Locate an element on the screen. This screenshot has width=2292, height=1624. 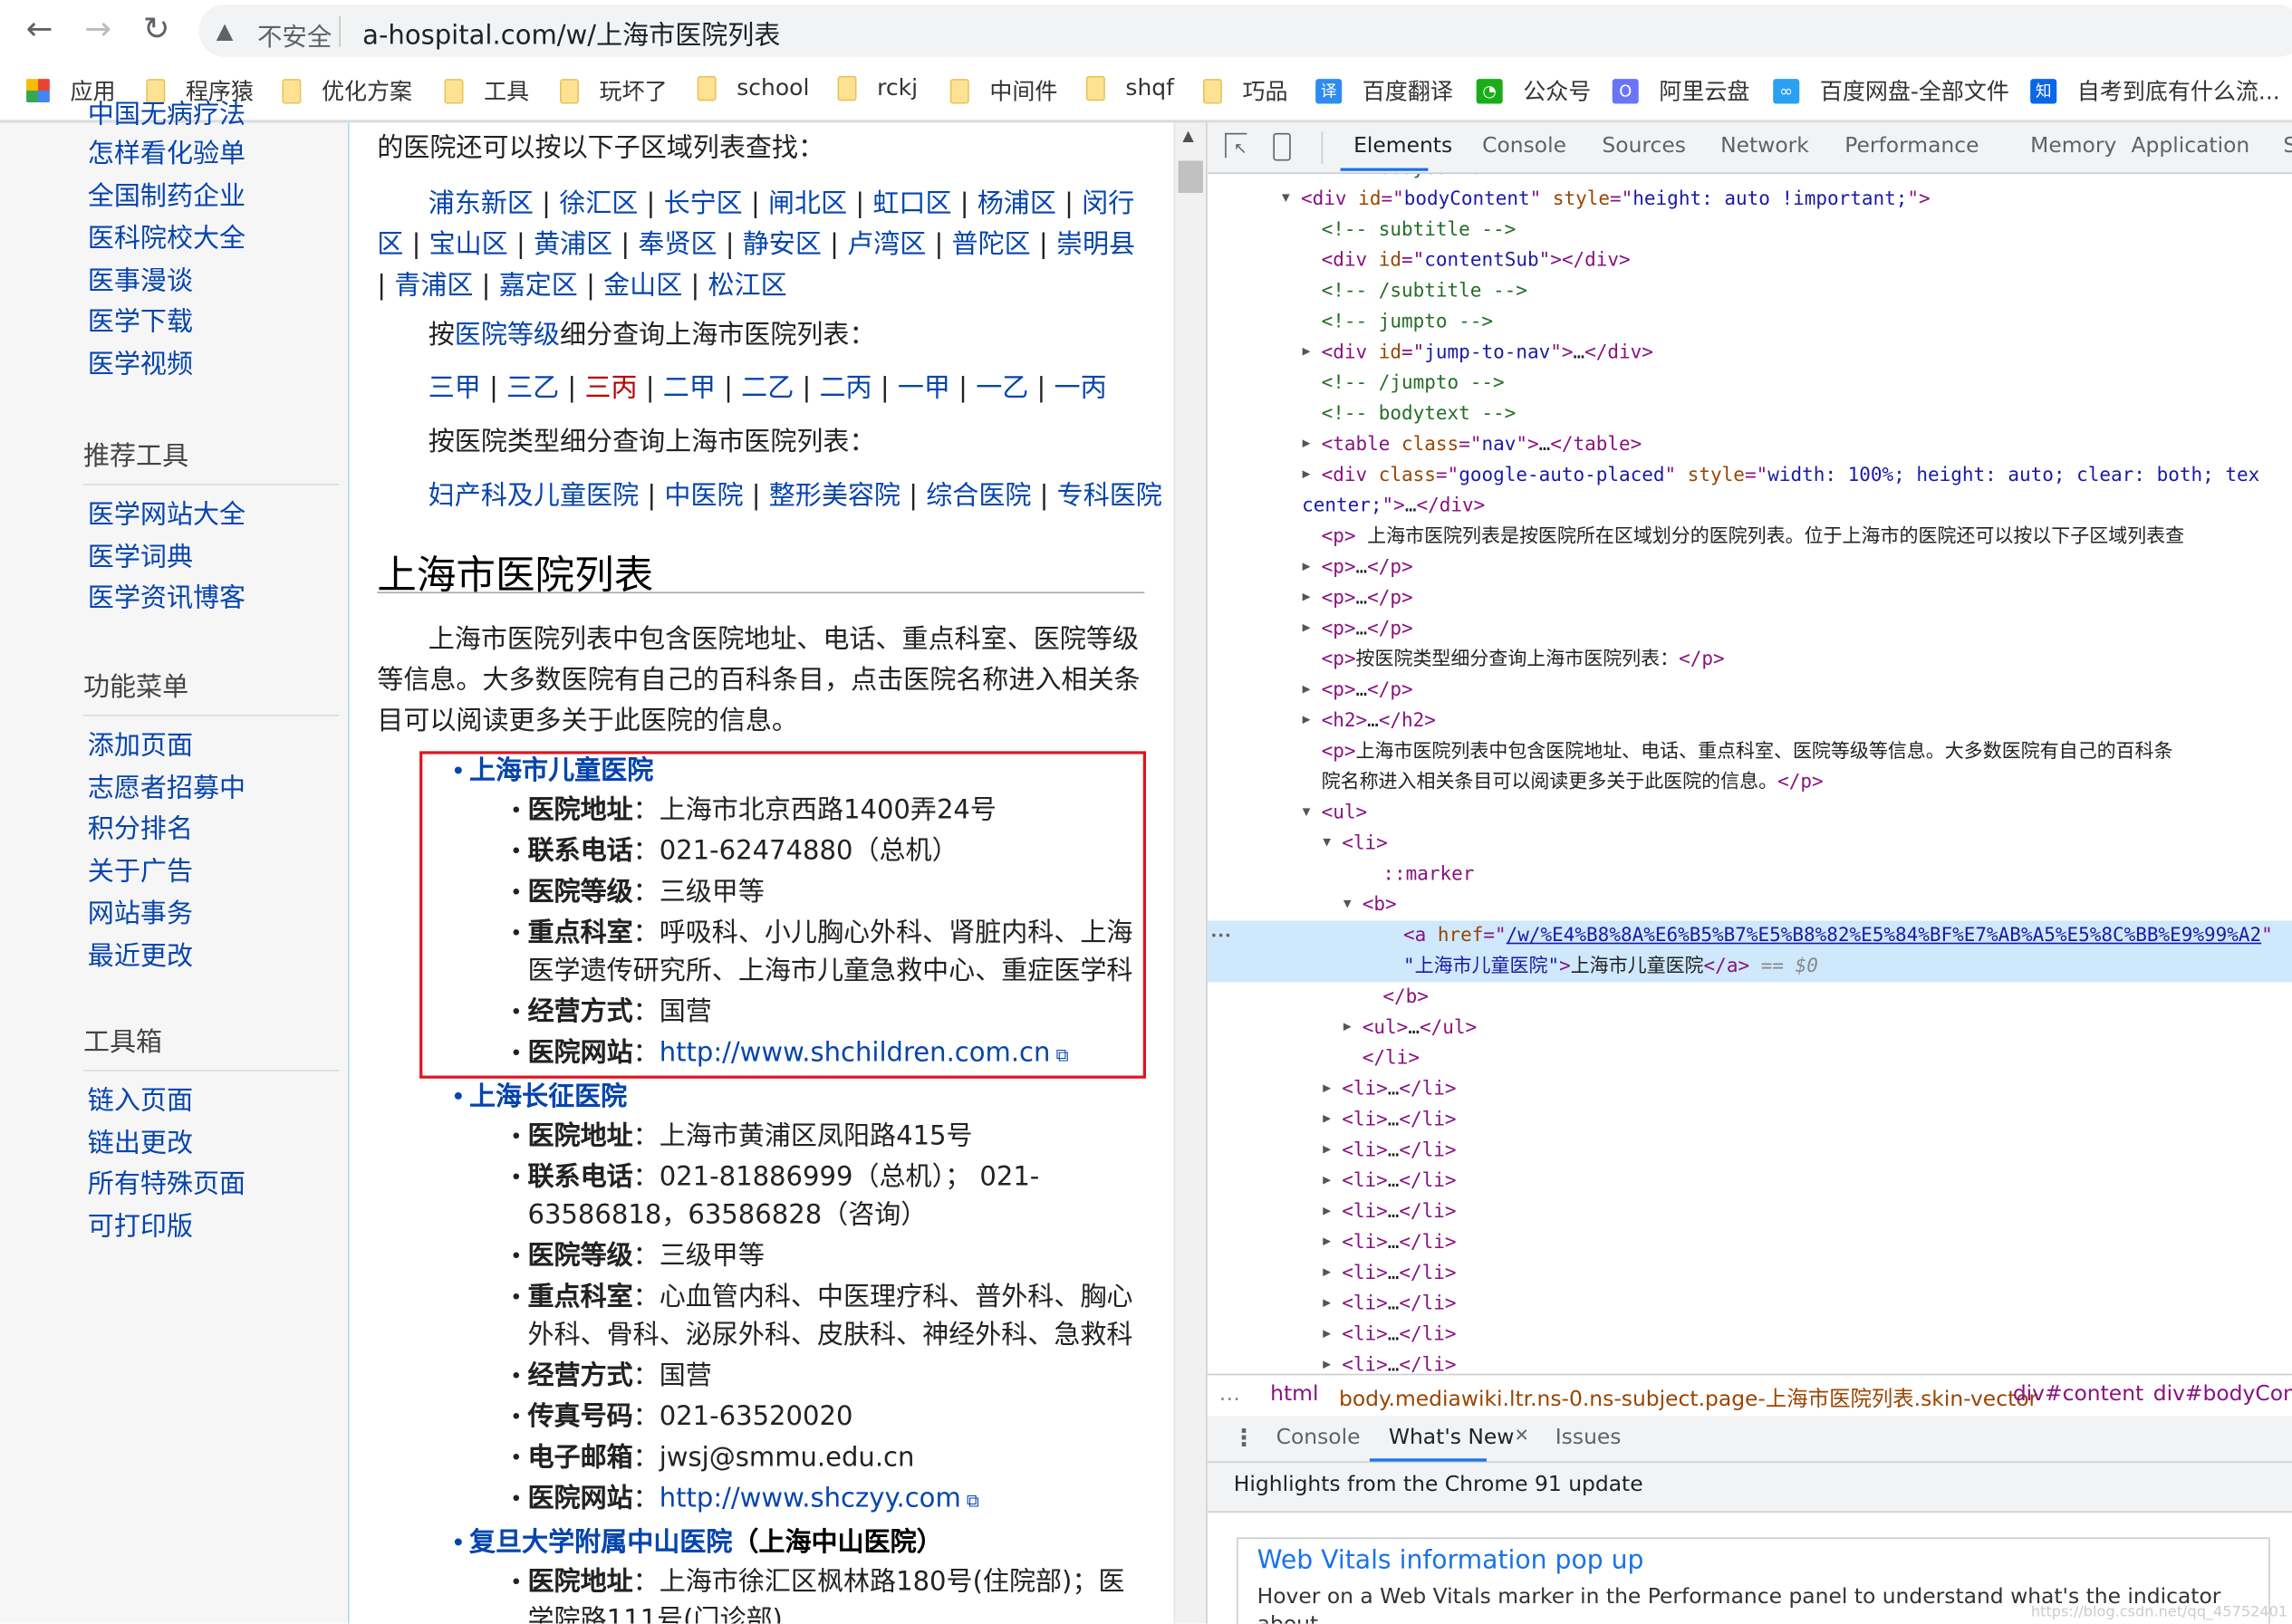
devtools-tab-sources: Sources is located at coordinates (1644, 146).